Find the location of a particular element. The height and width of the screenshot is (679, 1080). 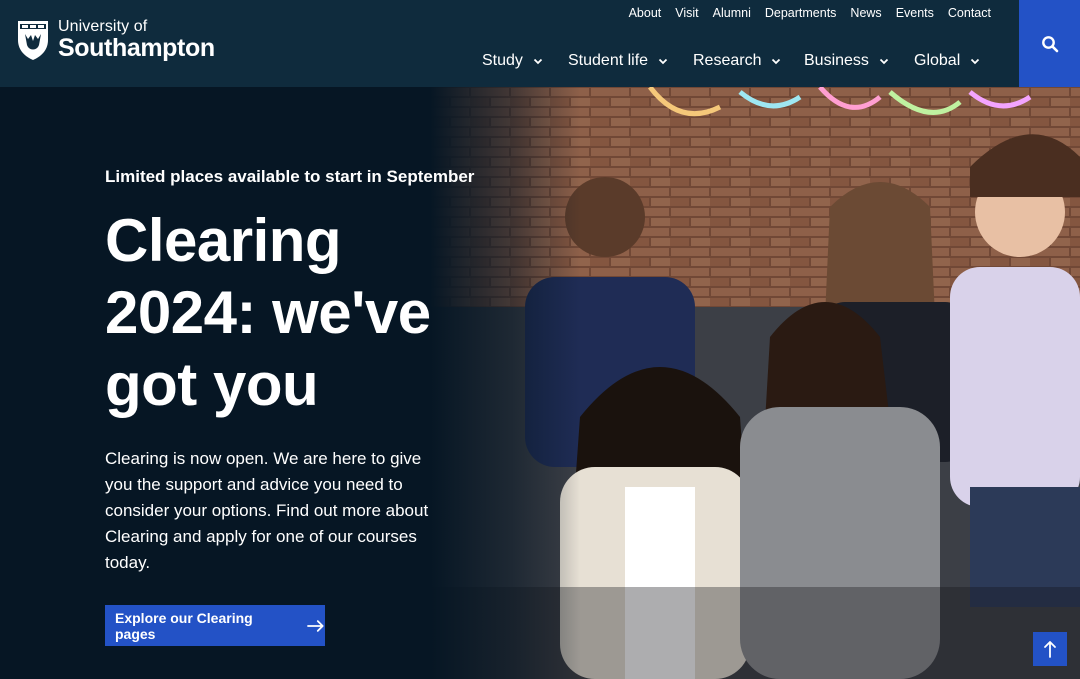

arrow-up-icon is located at coordinates (1050, 649).